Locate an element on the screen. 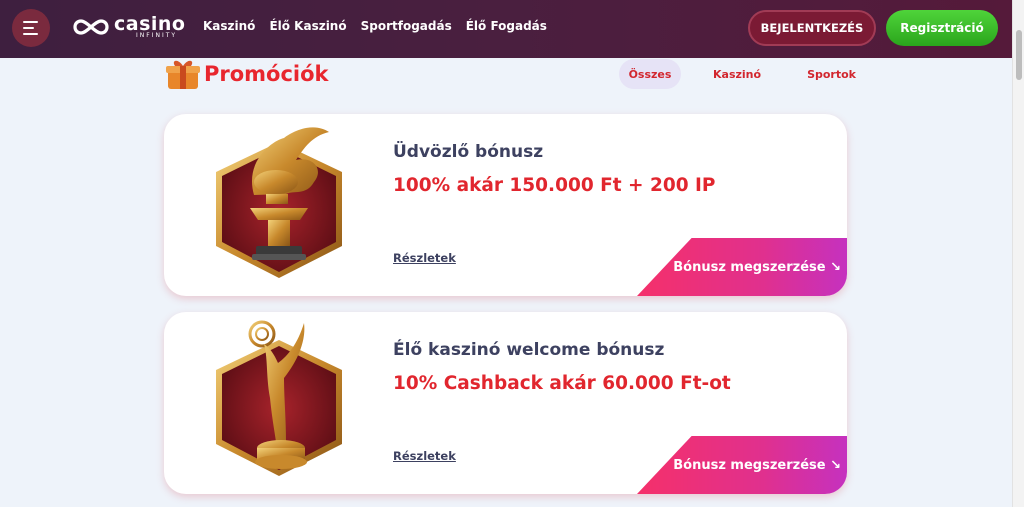 This screenshot has height=507, width=1024. promo-card-title: Élő kaszinó welcome bónusz is located at coordinates (529, 350).